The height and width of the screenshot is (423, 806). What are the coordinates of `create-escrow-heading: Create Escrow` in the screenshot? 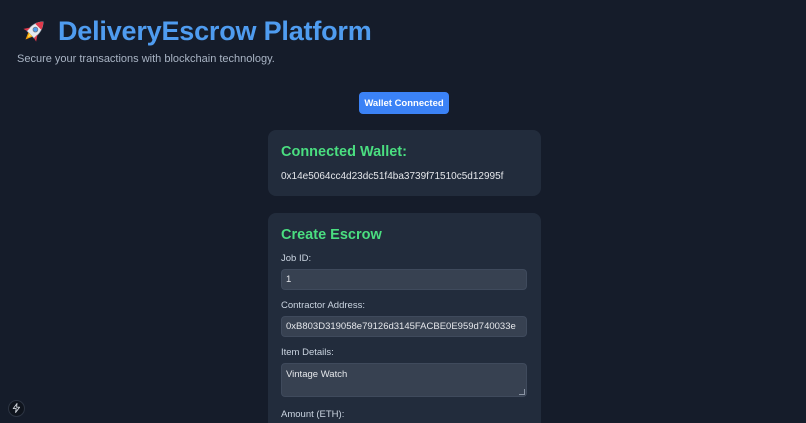 It's located at (331, 235).